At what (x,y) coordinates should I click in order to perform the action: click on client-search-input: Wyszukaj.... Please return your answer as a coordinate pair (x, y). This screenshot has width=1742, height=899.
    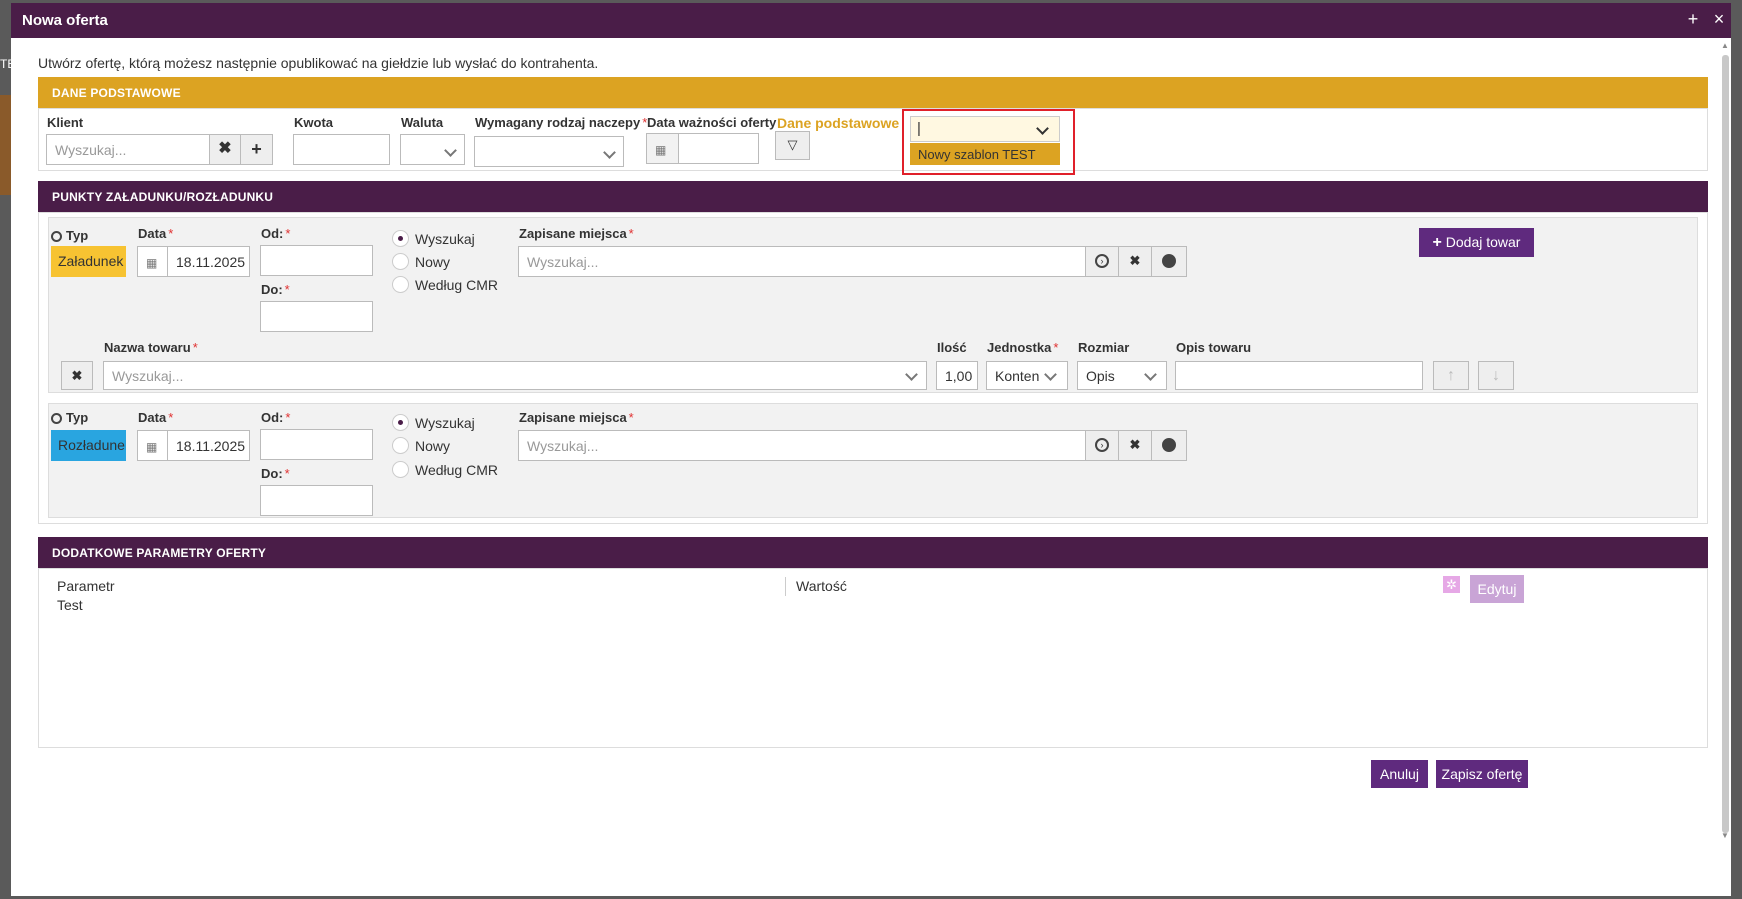
    Looking at the image, I should click on (128, 149).